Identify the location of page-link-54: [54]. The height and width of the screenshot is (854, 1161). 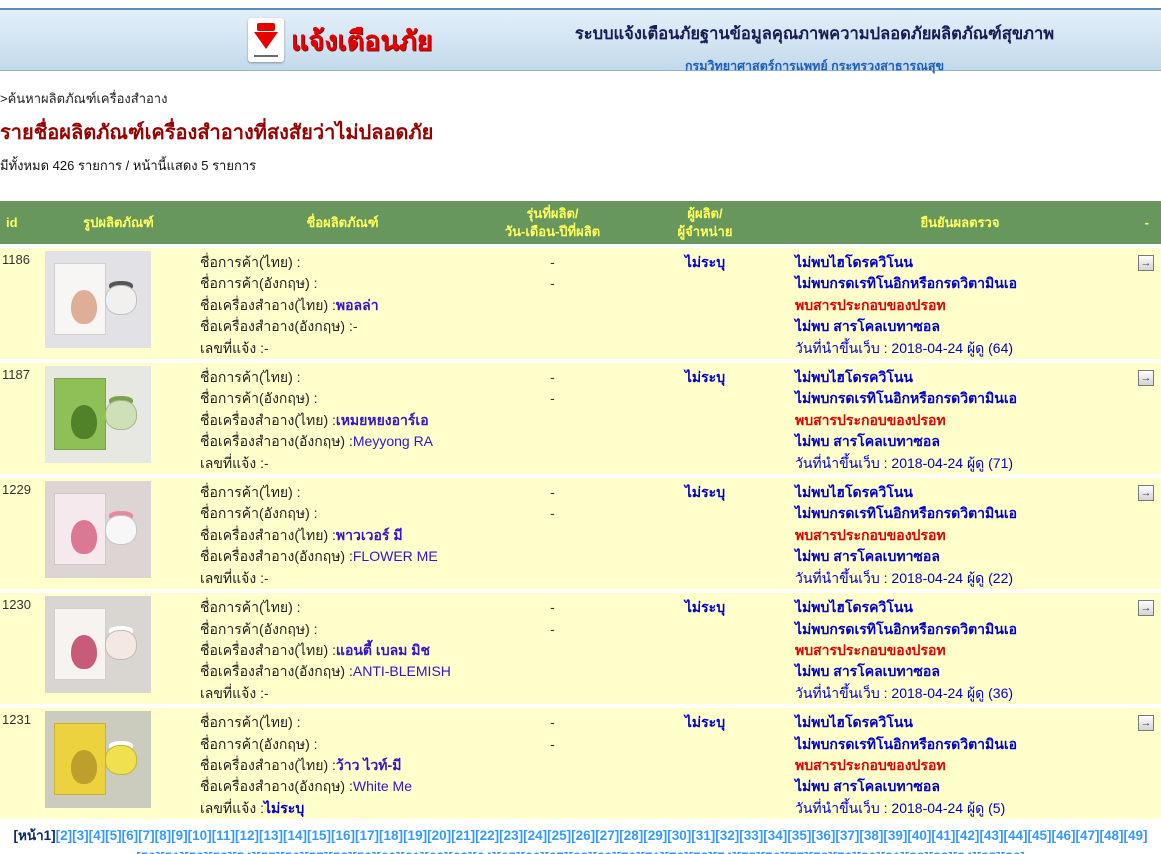
(244, 852).